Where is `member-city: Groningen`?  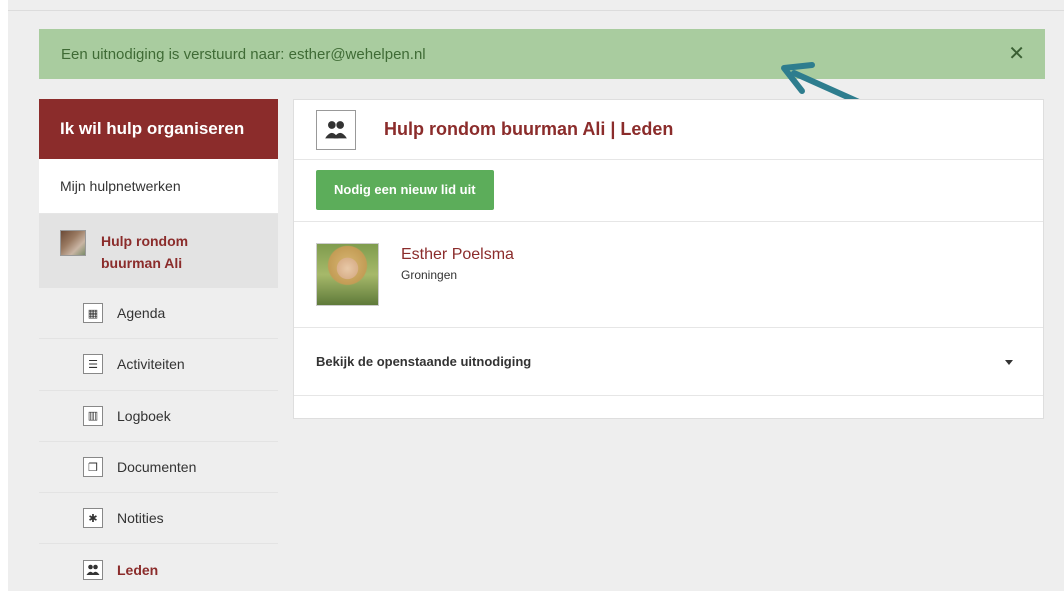
member-city: Groningen is located at coordinates (429, 275).